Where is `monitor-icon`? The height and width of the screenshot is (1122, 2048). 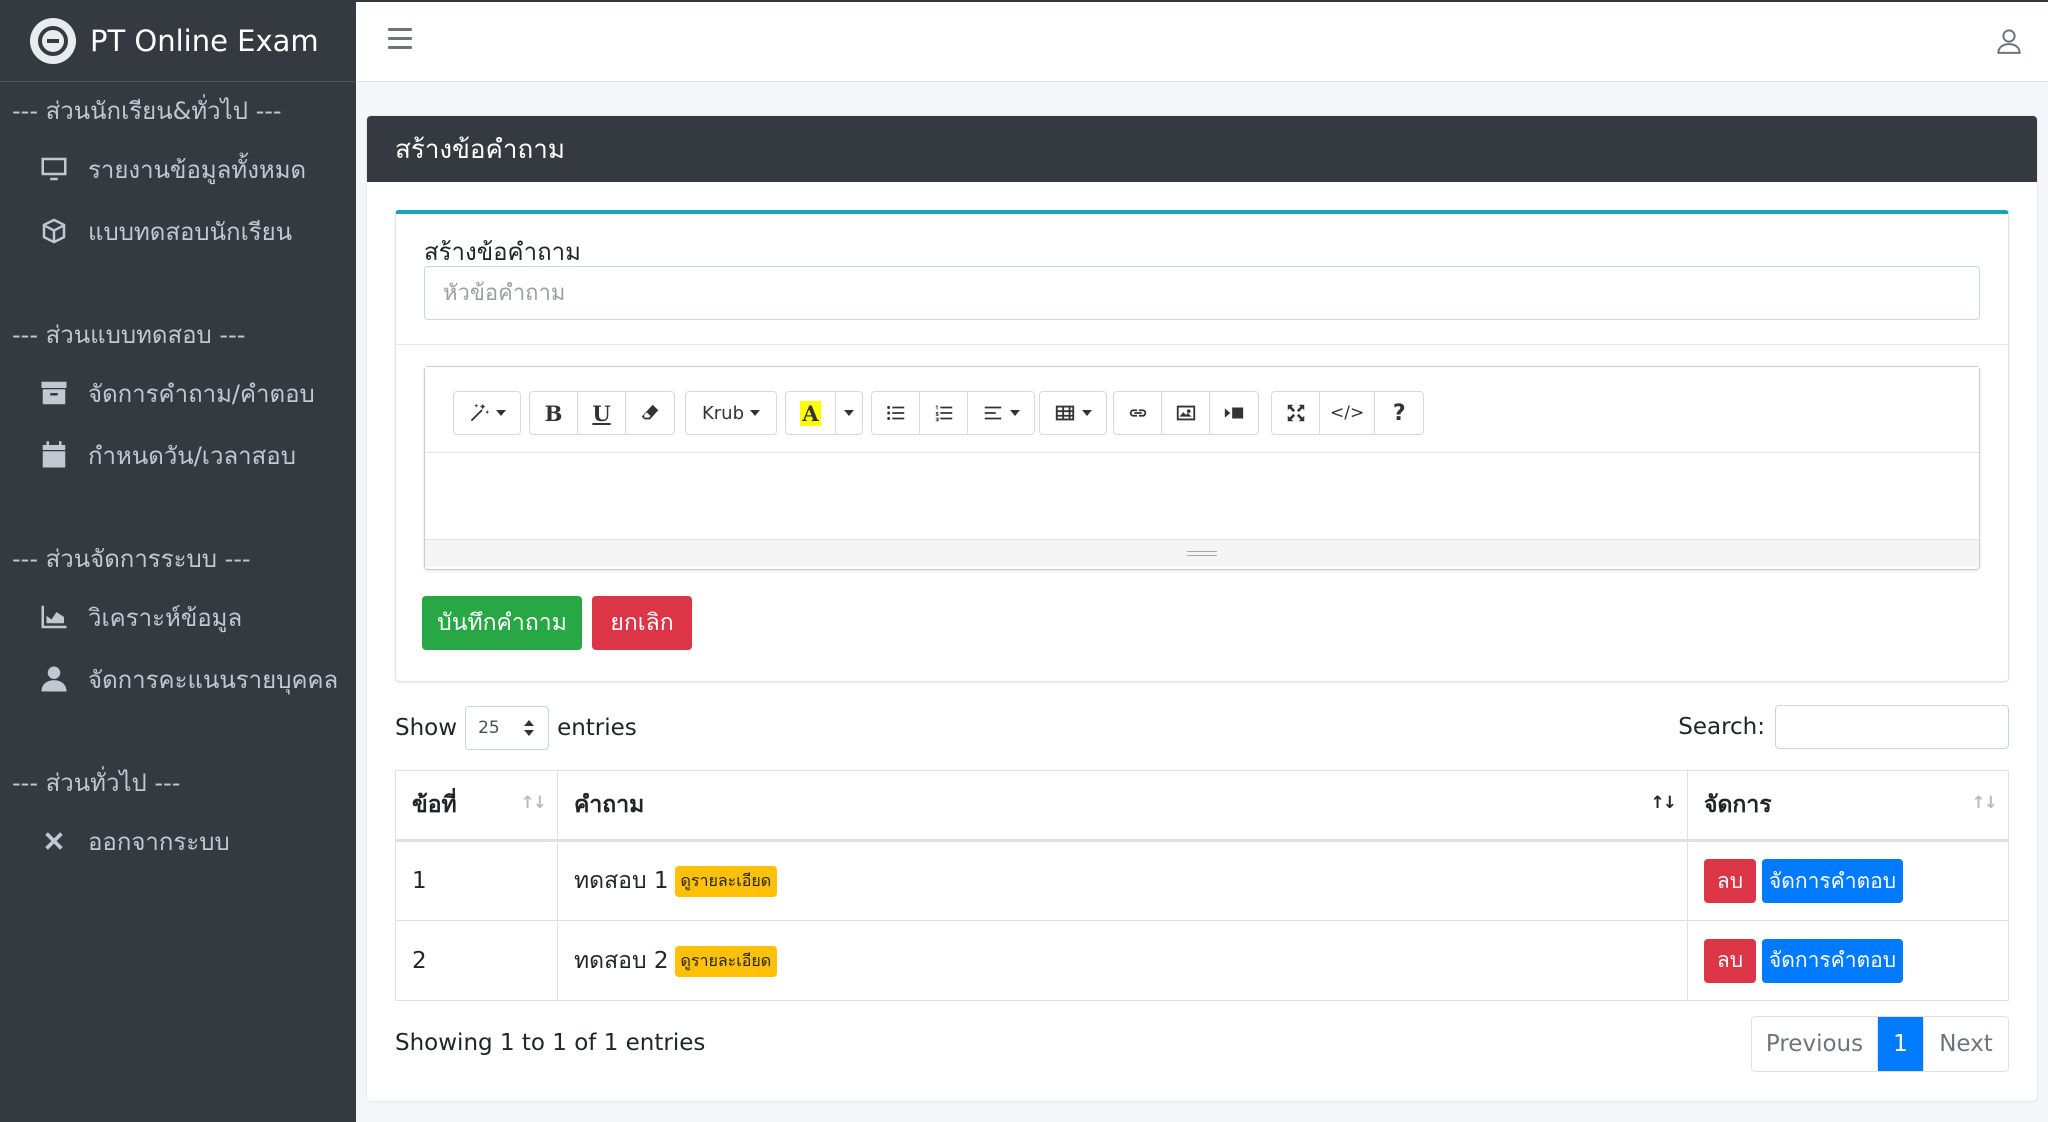
monitor-icon is located at coordinates (54, 169).